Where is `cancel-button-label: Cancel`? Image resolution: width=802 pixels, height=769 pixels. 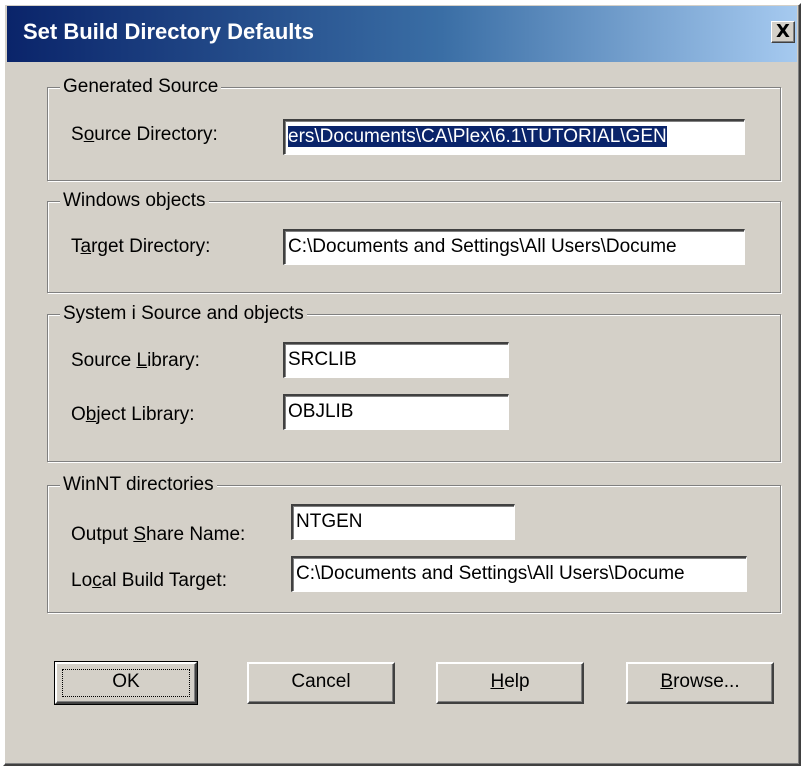
cancel-button-label: Cancel is located at coordinates (321, 681).